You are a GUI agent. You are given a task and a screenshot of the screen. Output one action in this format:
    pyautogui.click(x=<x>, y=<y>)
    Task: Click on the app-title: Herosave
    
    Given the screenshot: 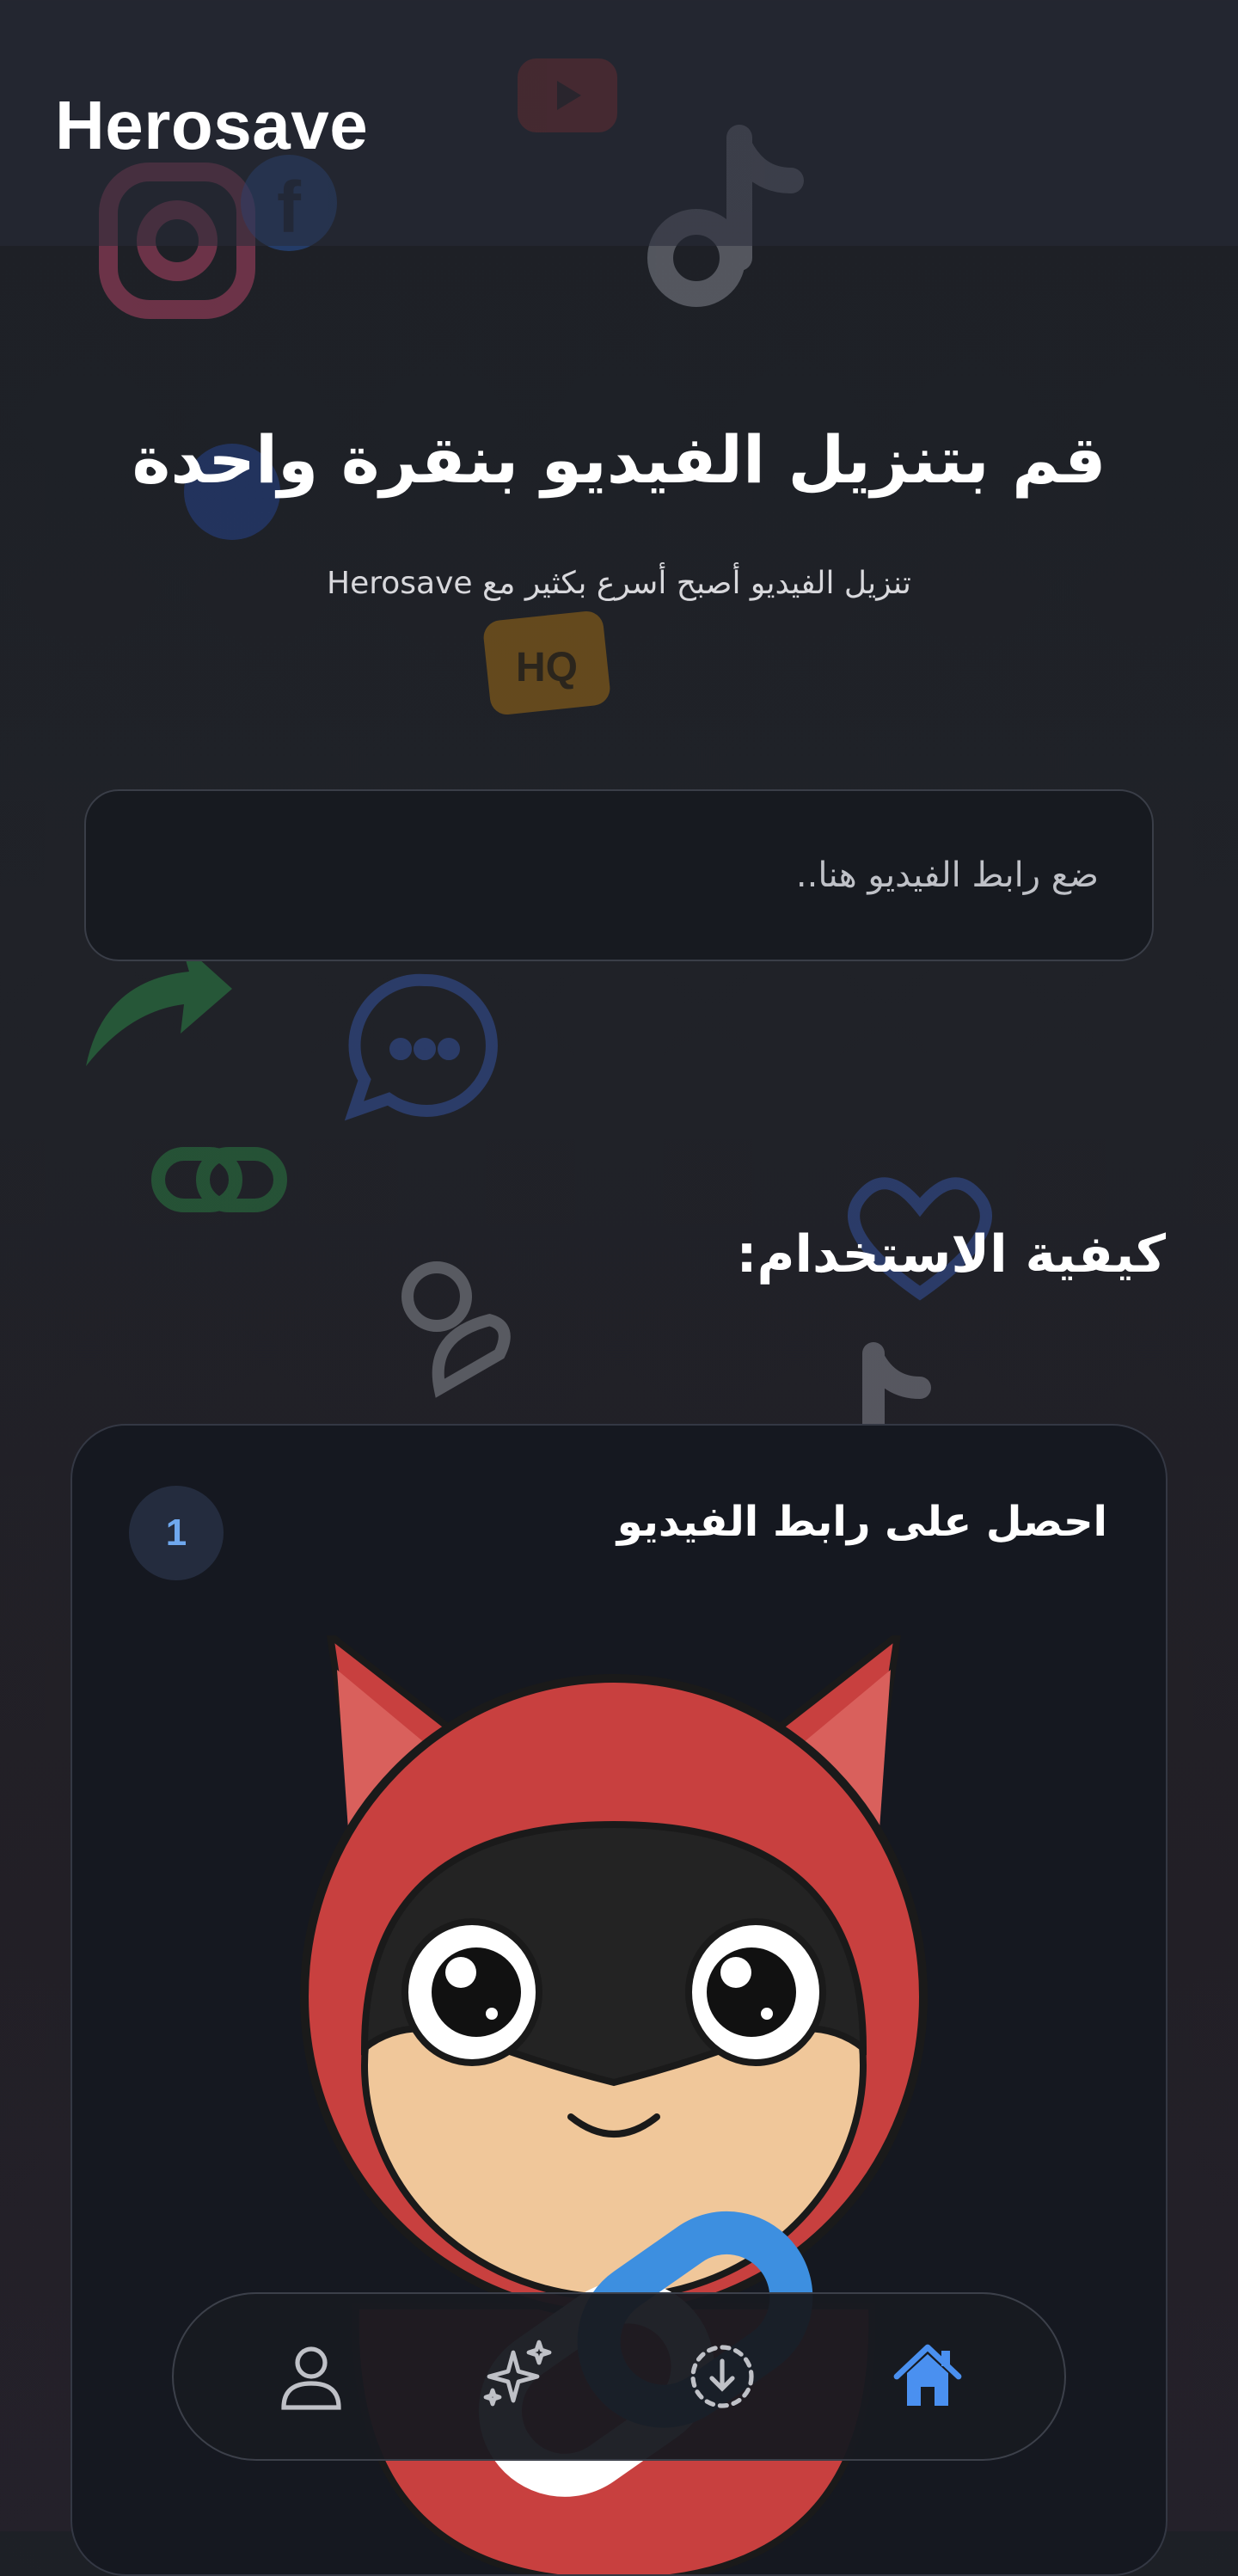 What is the action you would take?
    pyautogui.click(x=212, y=125)
    